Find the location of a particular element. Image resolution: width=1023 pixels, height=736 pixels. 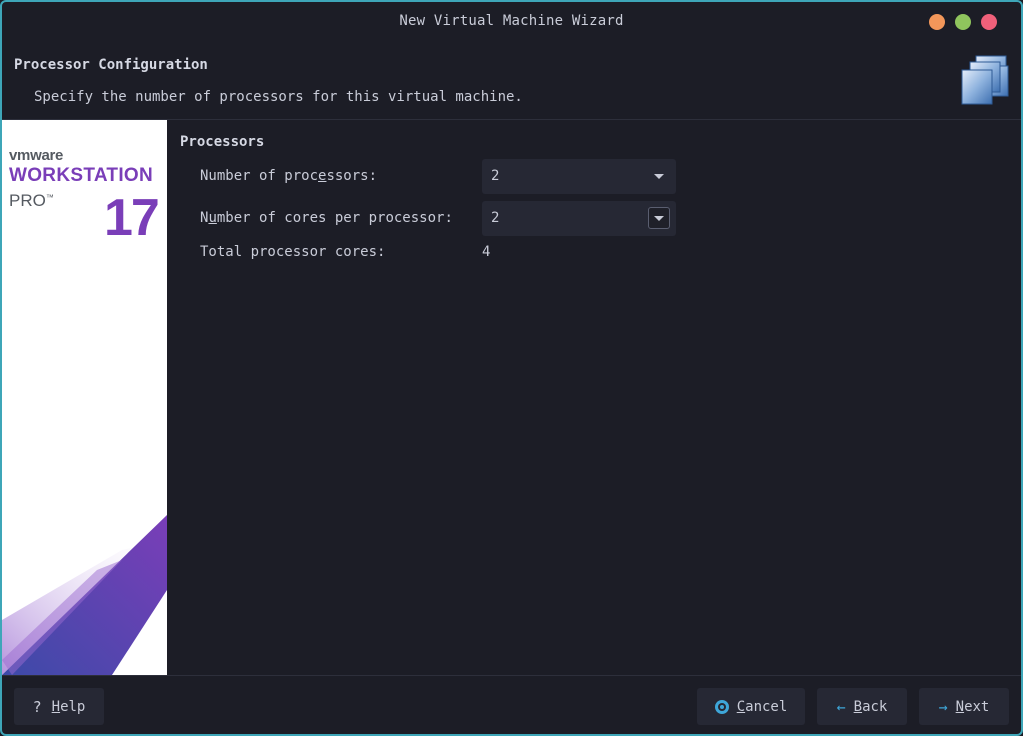

help-button: ? Help is located at coordinates (59, 706).